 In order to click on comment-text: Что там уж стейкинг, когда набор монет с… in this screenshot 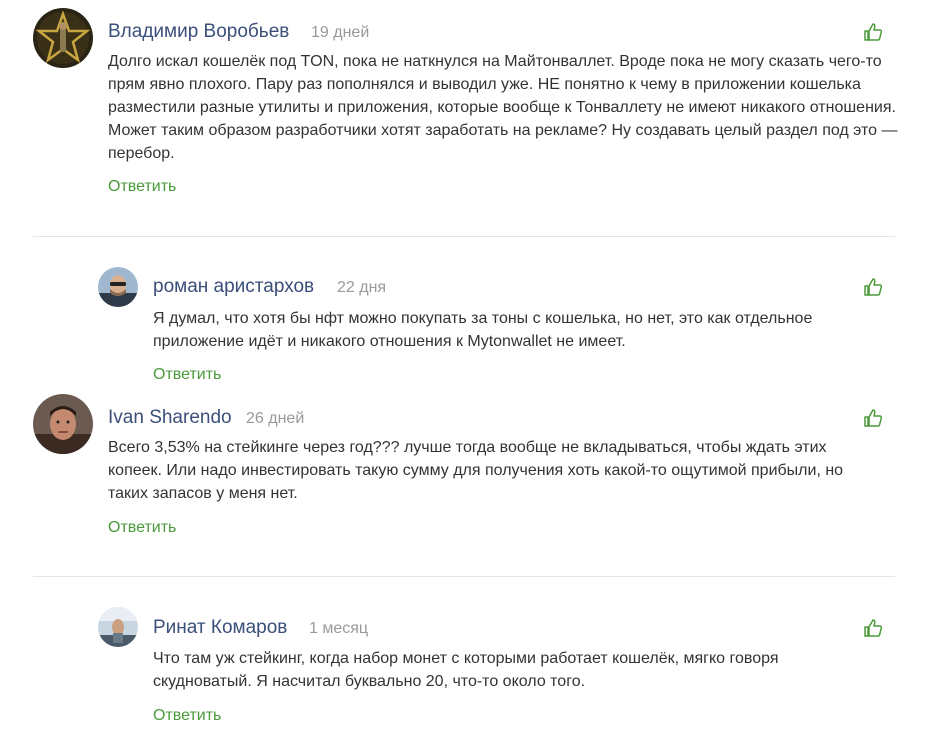, I will do `click(466, 670)`.